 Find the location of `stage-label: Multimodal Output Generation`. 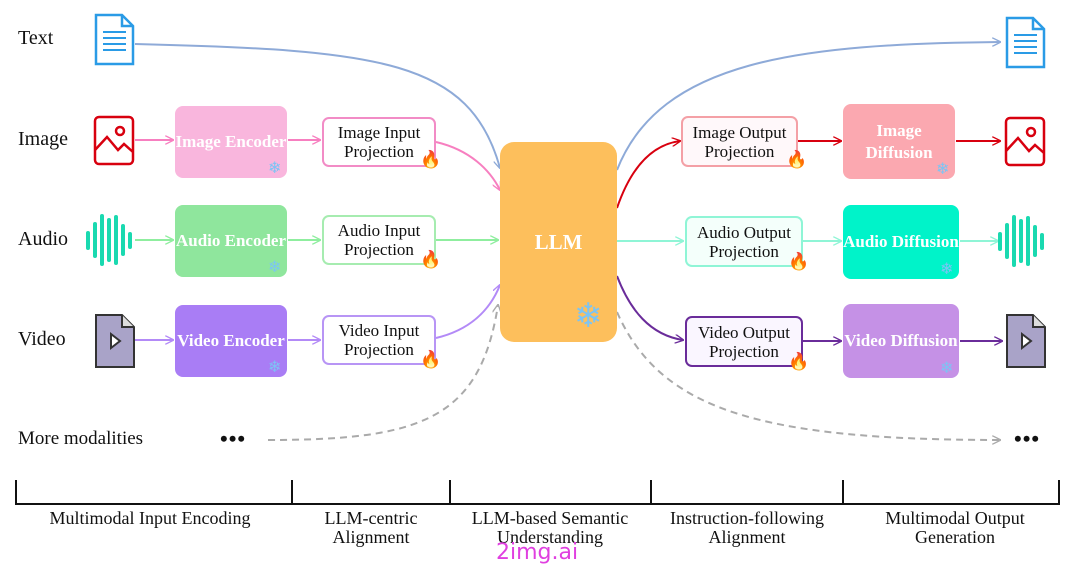

stage-label: Multimodal Output Generation is located at coordinates (955, 527).